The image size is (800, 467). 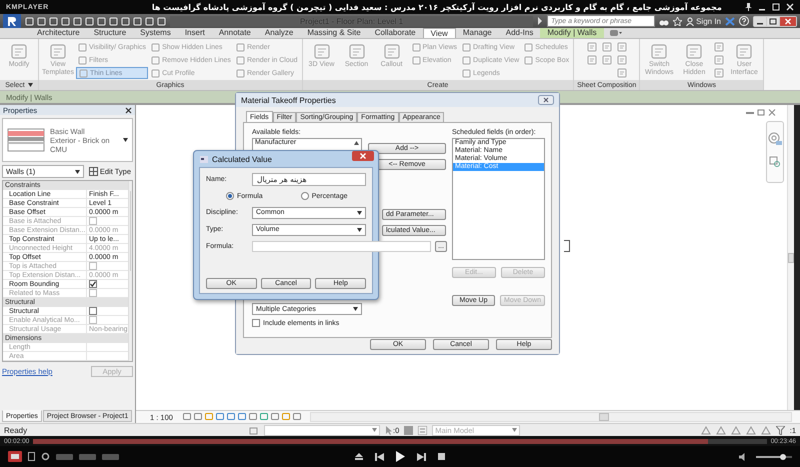 What do you see at coordinates (110, 33) in the screenshot?
I see `ribbon-tab: Structure` at bounding box center [110, 33].